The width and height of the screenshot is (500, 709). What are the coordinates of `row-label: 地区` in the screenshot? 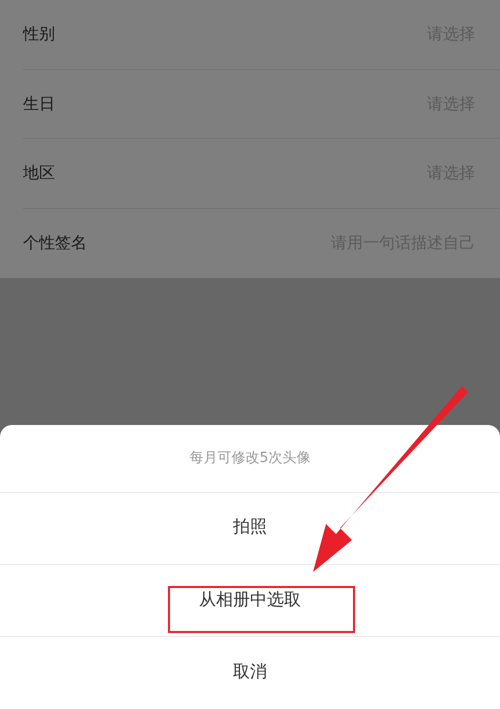 It's located at (39, 173).